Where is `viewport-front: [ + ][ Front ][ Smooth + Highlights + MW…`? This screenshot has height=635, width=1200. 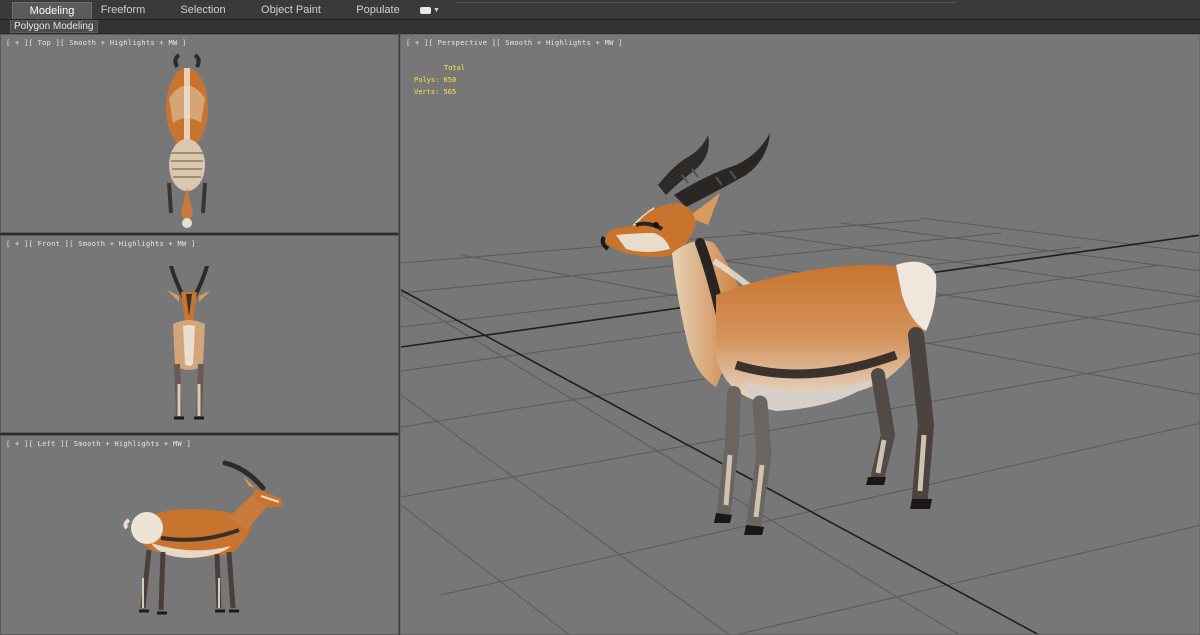 viewport-front: [ + ][ Front ][ Smooth + Highlights + MW… is located at coordinates (199, 334).